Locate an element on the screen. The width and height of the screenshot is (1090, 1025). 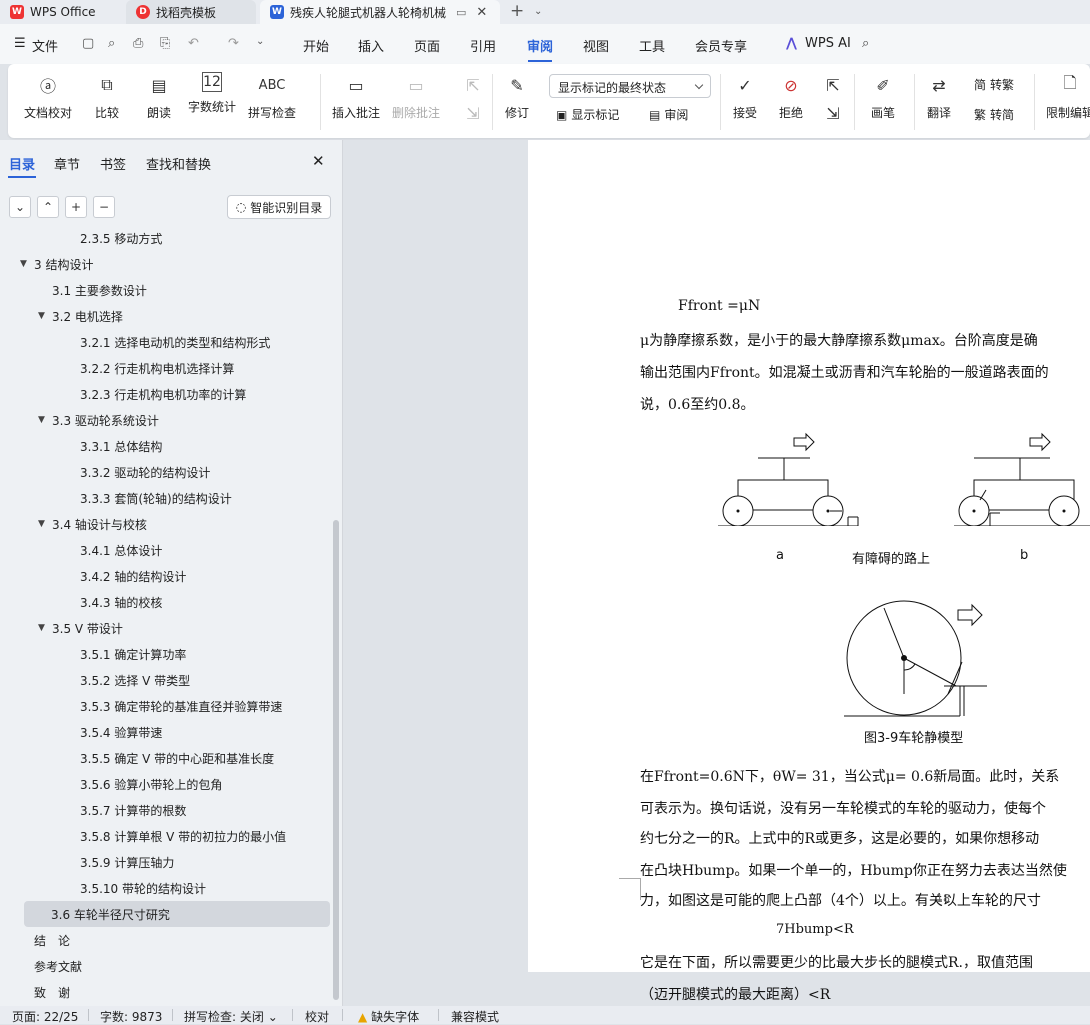
to-traditional-button: 简 转繁 is located at coordinates (994, 84).